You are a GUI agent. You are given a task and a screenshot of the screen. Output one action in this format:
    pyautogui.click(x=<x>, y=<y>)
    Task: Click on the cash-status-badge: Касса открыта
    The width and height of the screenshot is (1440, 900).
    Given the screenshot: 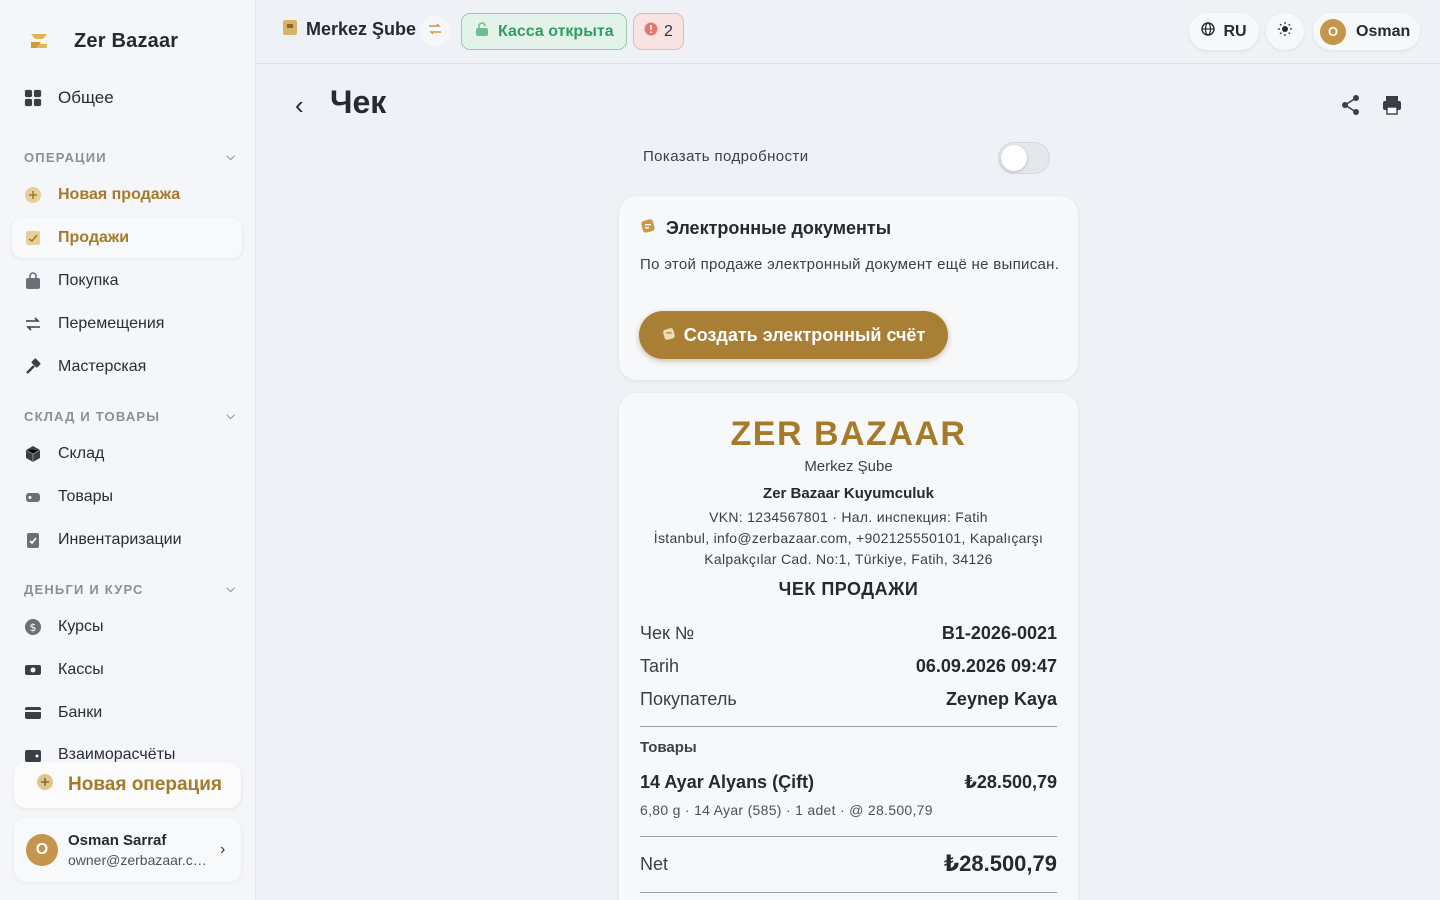 What is the action you would take?
    pyautogui.click(x=544, y=31)
    